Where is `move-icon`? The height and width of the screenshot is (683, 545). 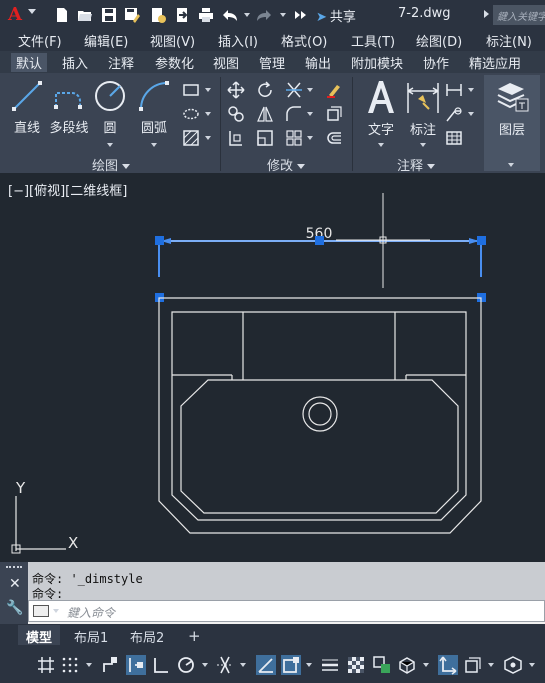 move-icon is located at coordinates (236, 90).